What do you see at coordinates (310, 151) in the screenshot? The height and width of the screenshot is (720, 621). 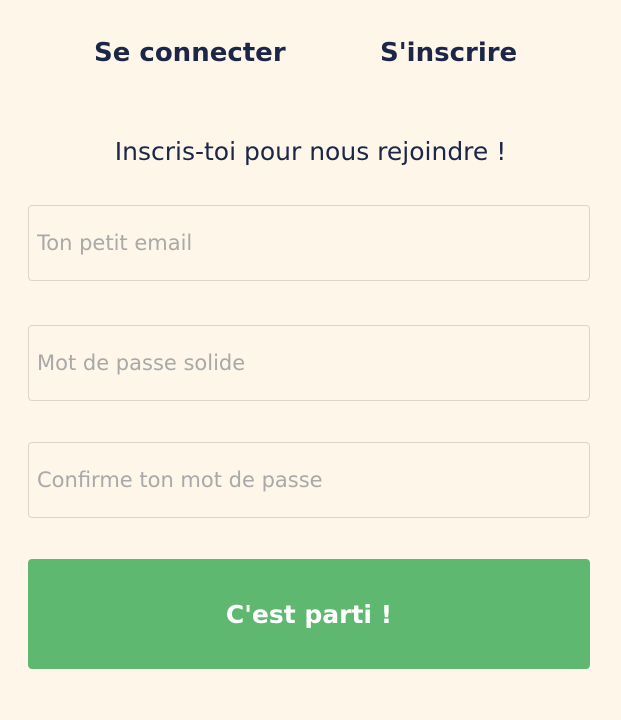 I see `form-subtitle: Inscris-toi pour nous rejoindre !` at bounding box center [310, 151].